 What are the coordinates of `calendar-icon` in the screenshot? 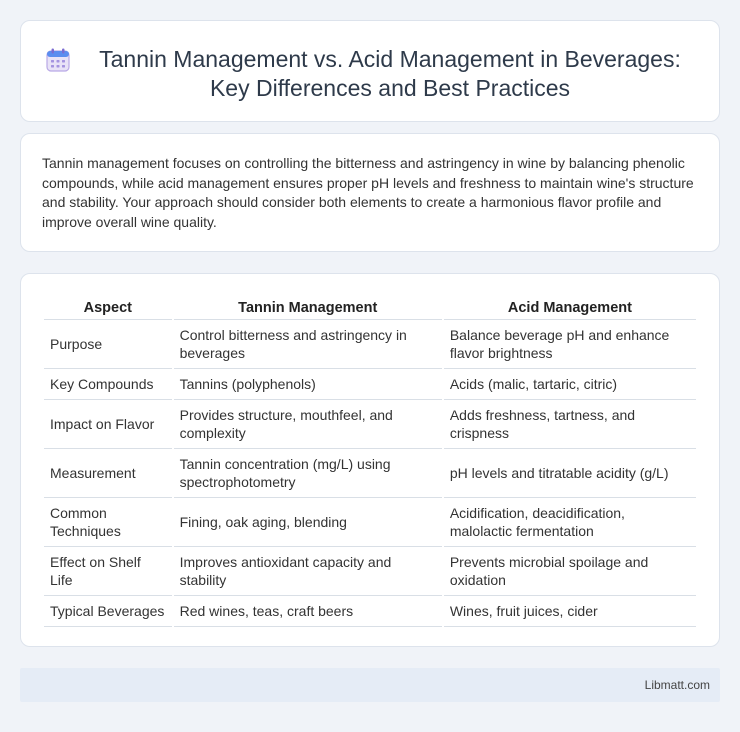 It's located at (58, 60).